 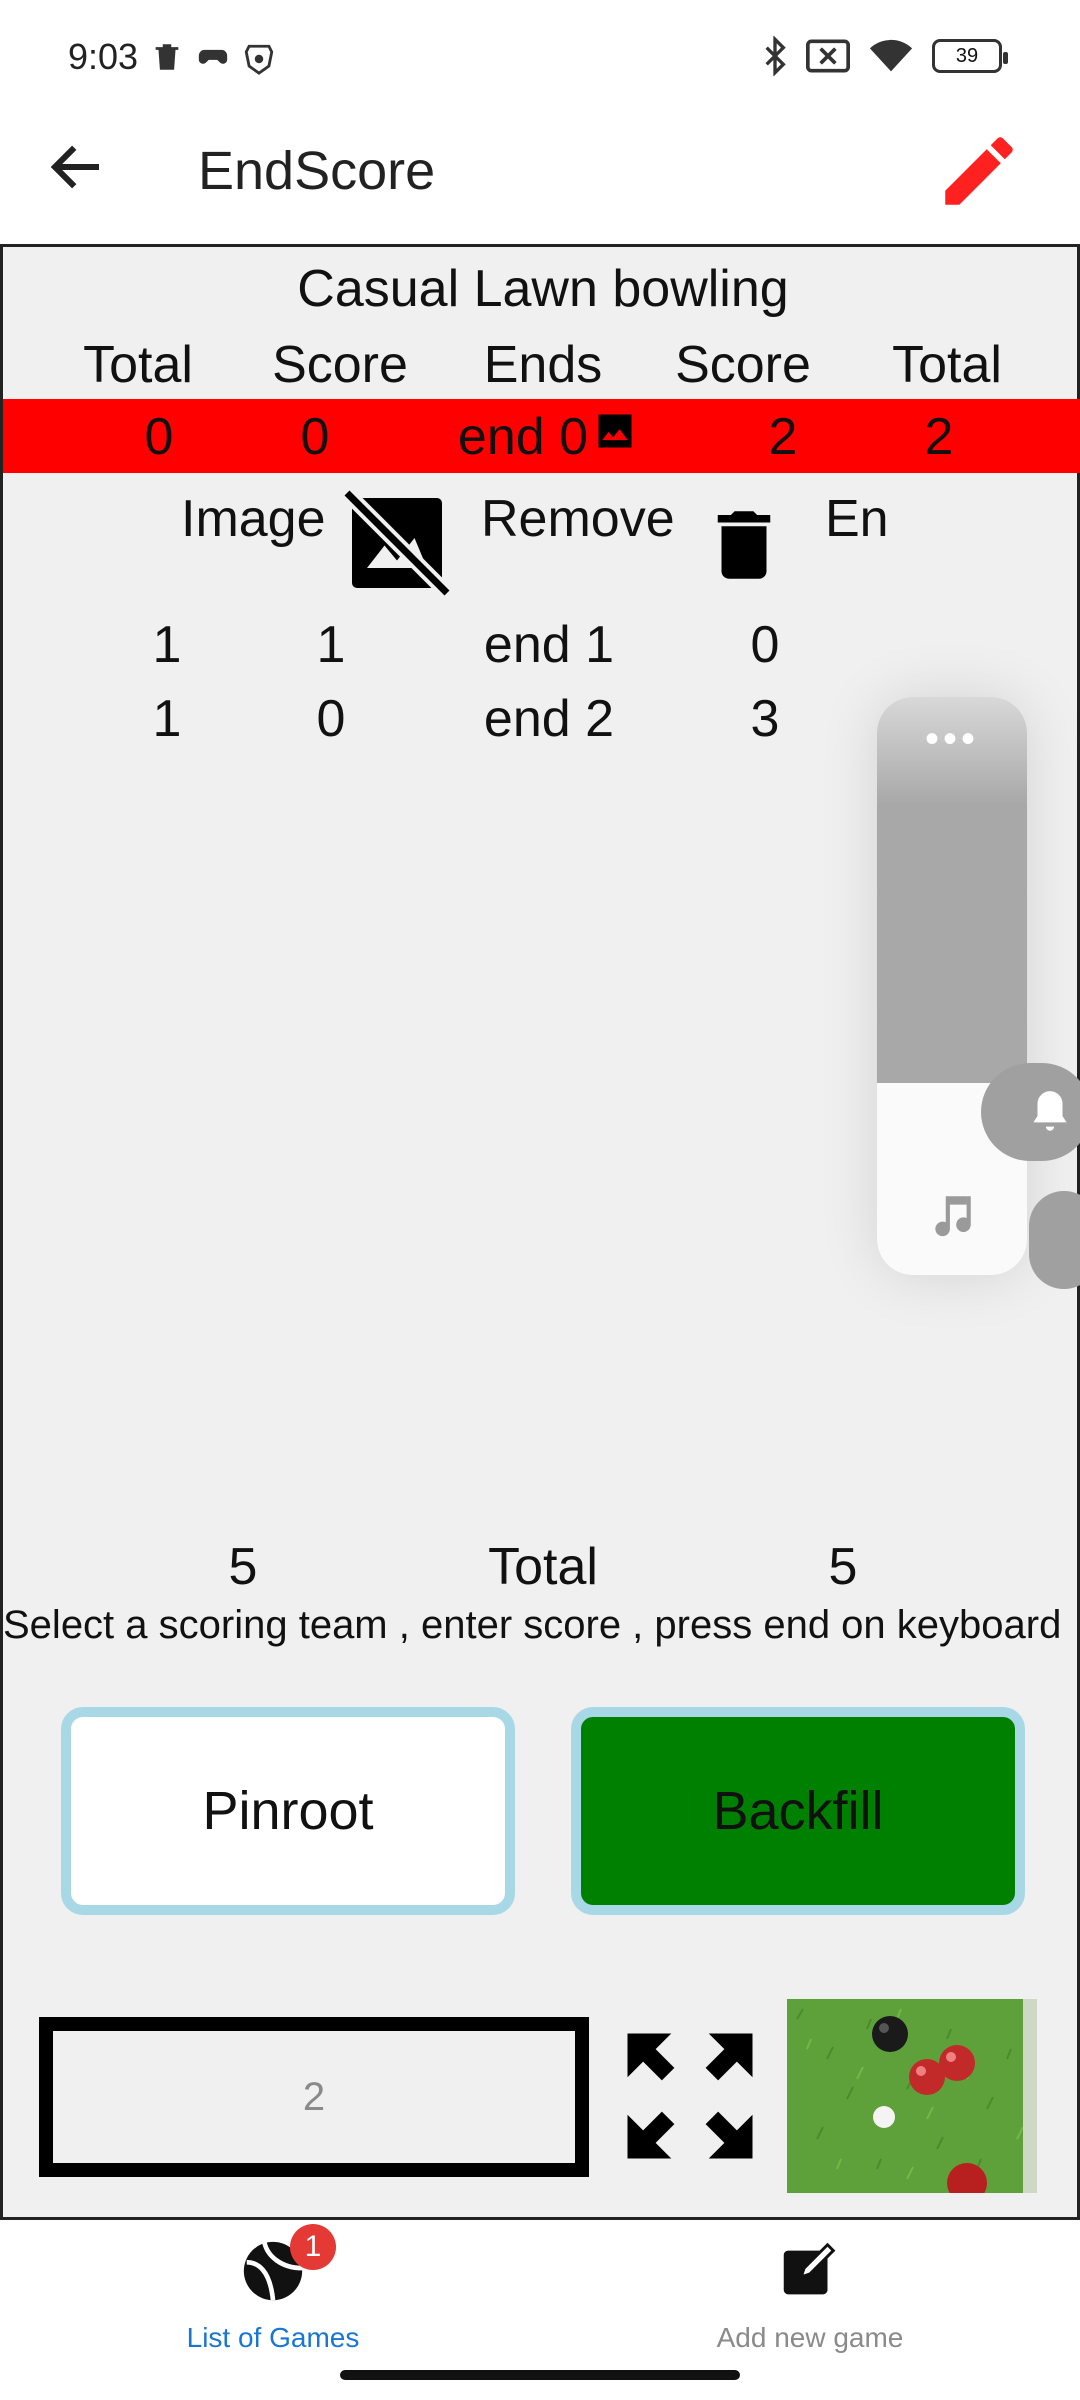 I want to click on nav-list-of-games: 1 List of Games, so click(x=273, y=2289).